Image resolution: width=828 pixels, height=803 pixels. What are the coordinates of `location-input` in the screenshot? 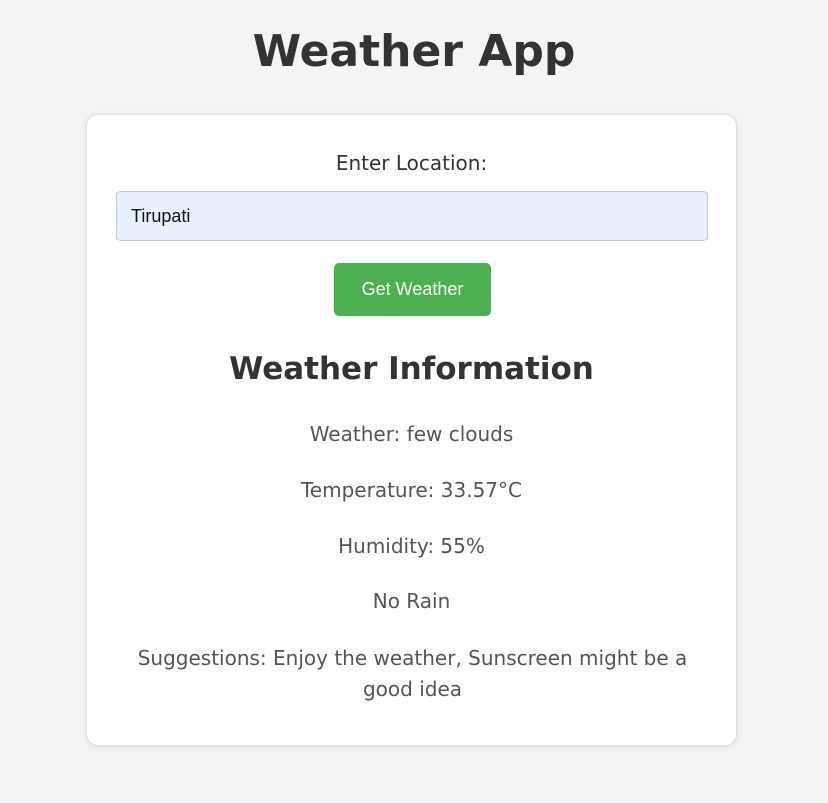 It's located at (412, 216).